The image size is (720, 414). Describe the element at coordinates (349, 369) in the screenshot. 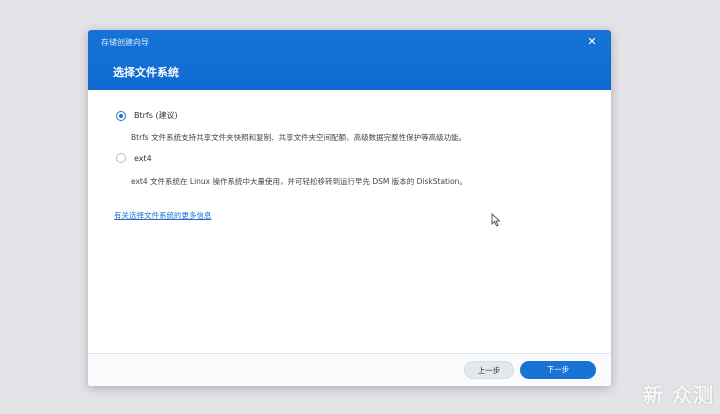

I see `dialog-footer: 上一步 下一步` at that location.